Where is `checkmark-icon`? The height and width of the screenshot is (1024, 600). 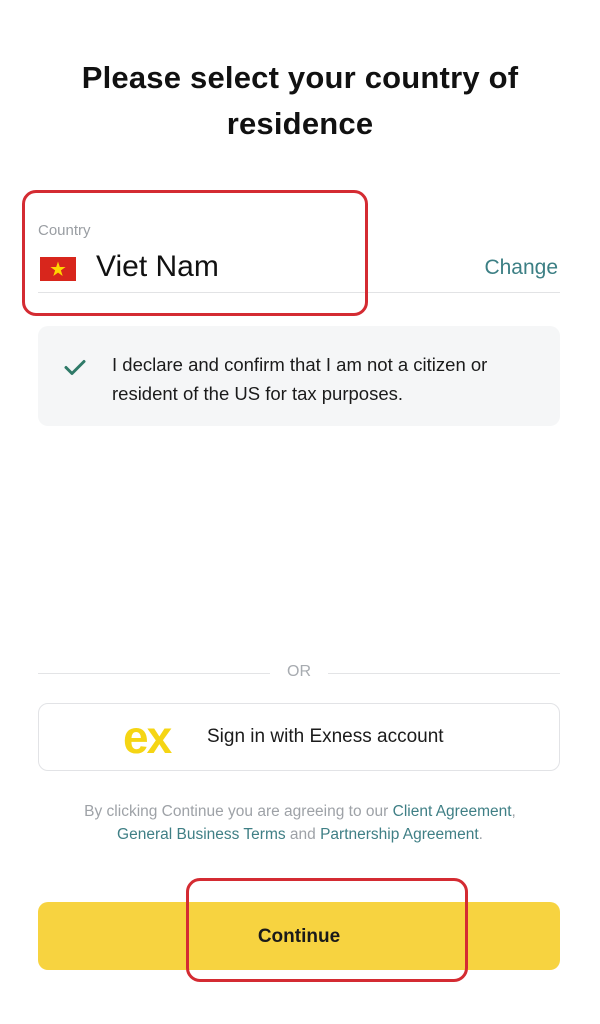
checkmark-icon is located at coordinates (75, 367).